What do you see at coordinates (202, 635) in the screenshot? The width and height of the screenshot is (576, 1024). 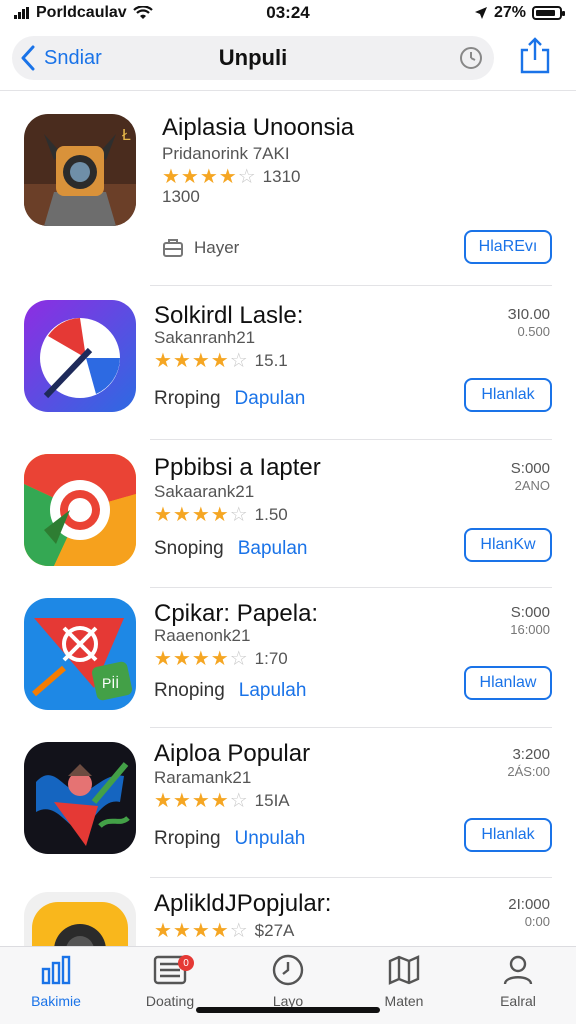 I see `app-subtitle: Raaenonk21` at bounding box center [202, 635].